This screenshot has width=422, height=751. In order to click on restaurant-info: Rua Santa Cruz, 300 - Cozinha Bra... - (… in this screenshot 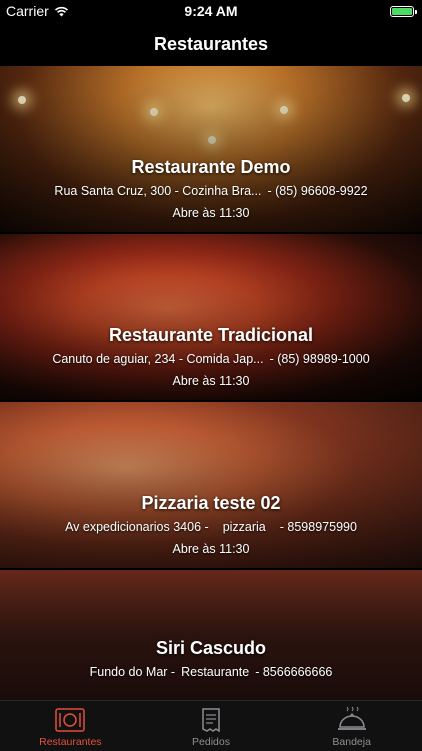, I will do `click(211, 191)`.